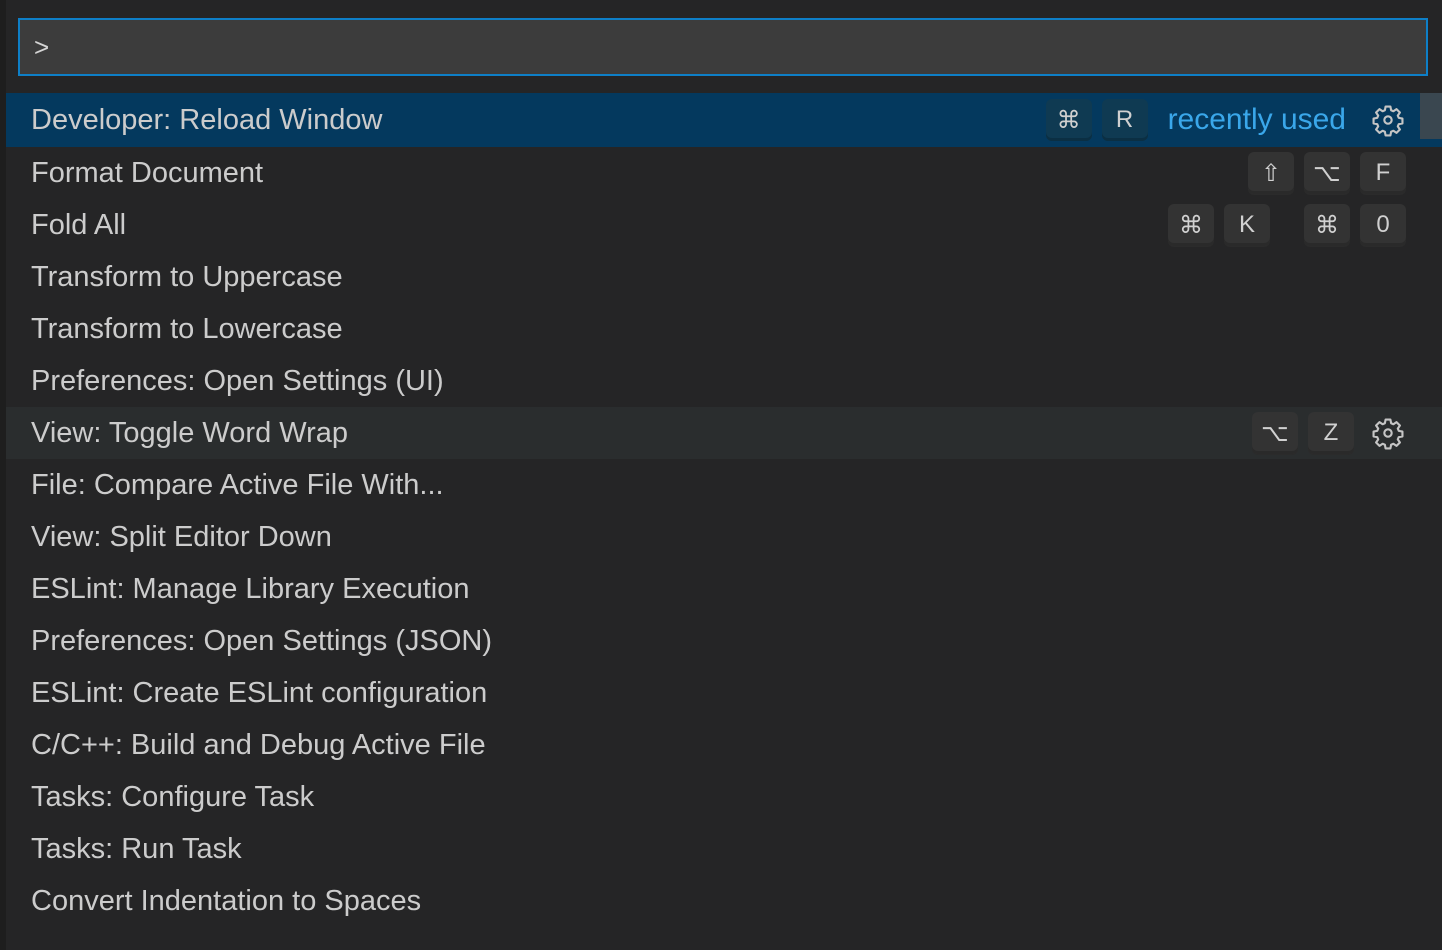  What do you see at coordinates (724, 693) in the screenshot?
I see `command-item: ESLint: Create ESLint configuration` at bounding box center [724, 693].